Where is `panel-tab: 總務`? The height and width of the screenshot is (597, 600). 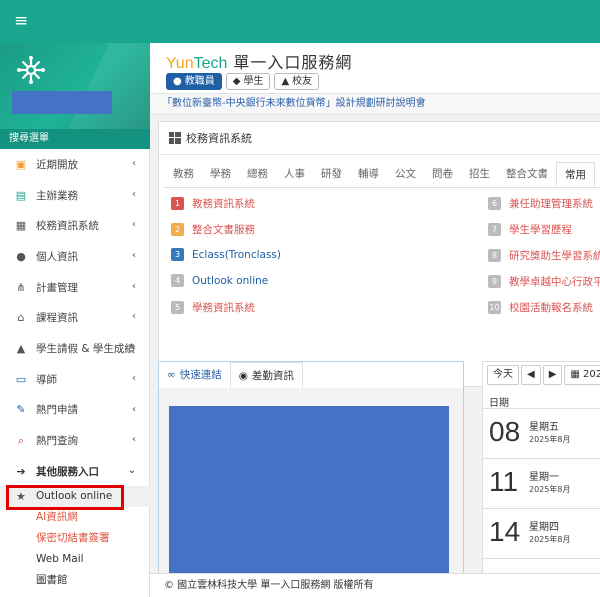
panel-tab: 總務 is located at coordinates (257, 174).